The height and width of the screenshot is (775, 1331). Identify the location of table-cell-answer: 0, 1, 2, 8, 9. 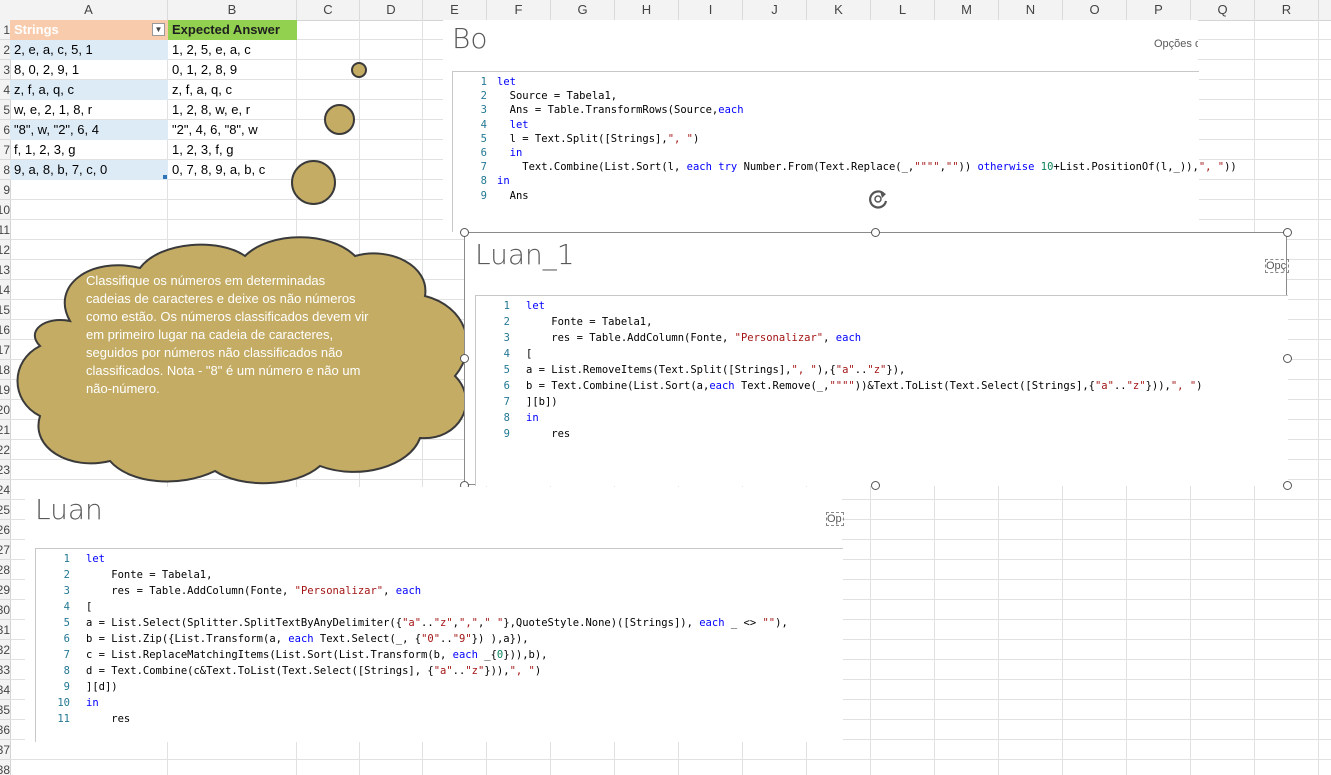
(232, 70).